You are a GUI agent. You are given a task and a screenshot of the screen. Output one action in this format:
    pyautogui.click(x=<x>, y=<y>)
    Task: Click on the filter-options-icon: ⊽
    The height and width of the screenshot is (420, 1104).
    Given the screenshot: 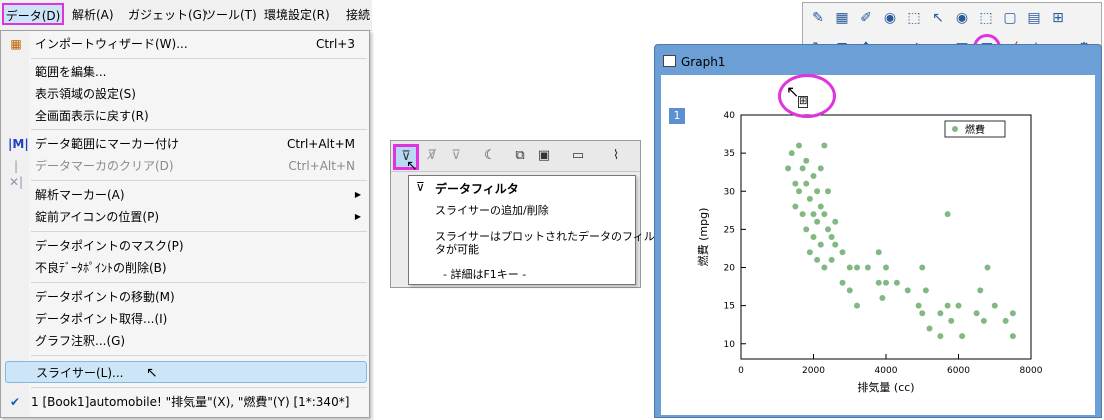 What is the action you would take?
    pyautogui.click(x=456, y=155)
    